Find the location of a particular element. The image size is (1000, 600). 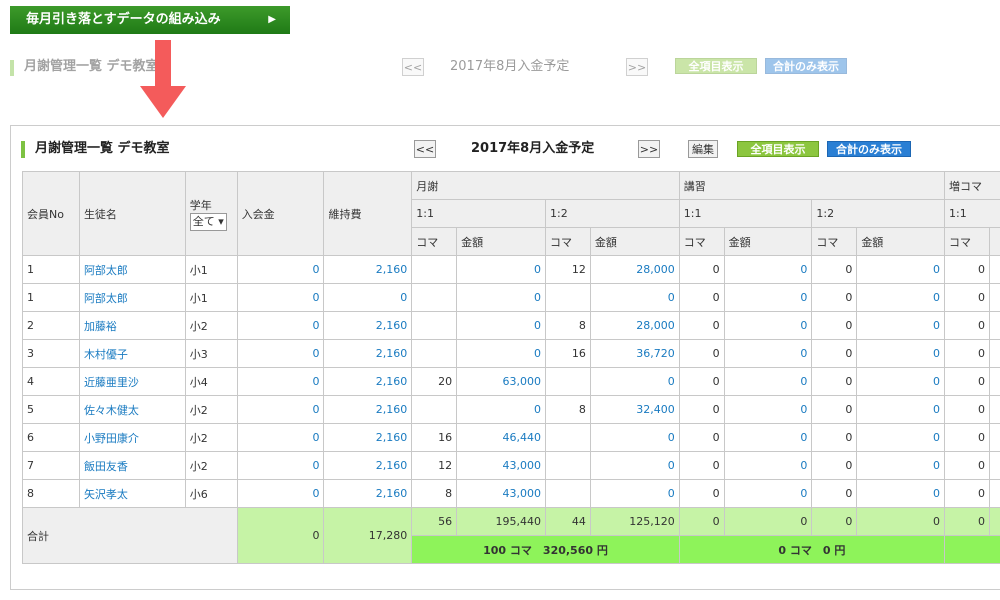

group-monthly: 月謝 is located at coordinates (545, 185).